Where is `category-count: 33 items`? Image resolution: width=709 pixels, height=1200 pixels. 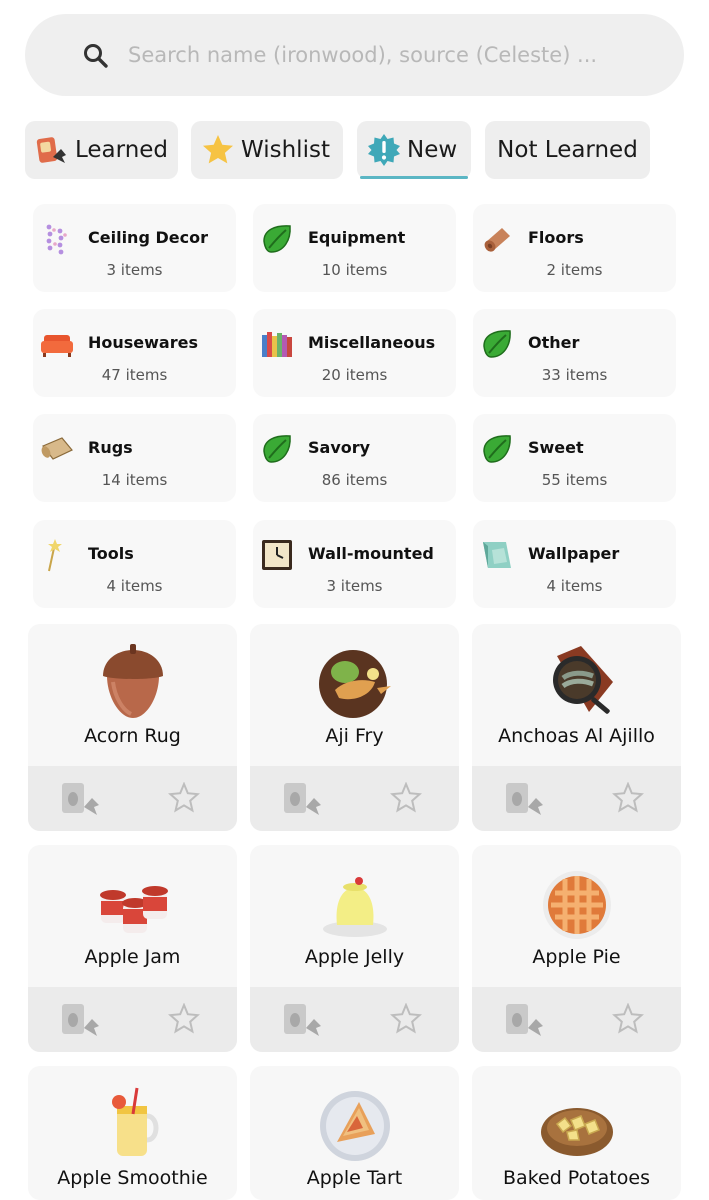
category-count: 33 items is located at coordinates (574, 375).